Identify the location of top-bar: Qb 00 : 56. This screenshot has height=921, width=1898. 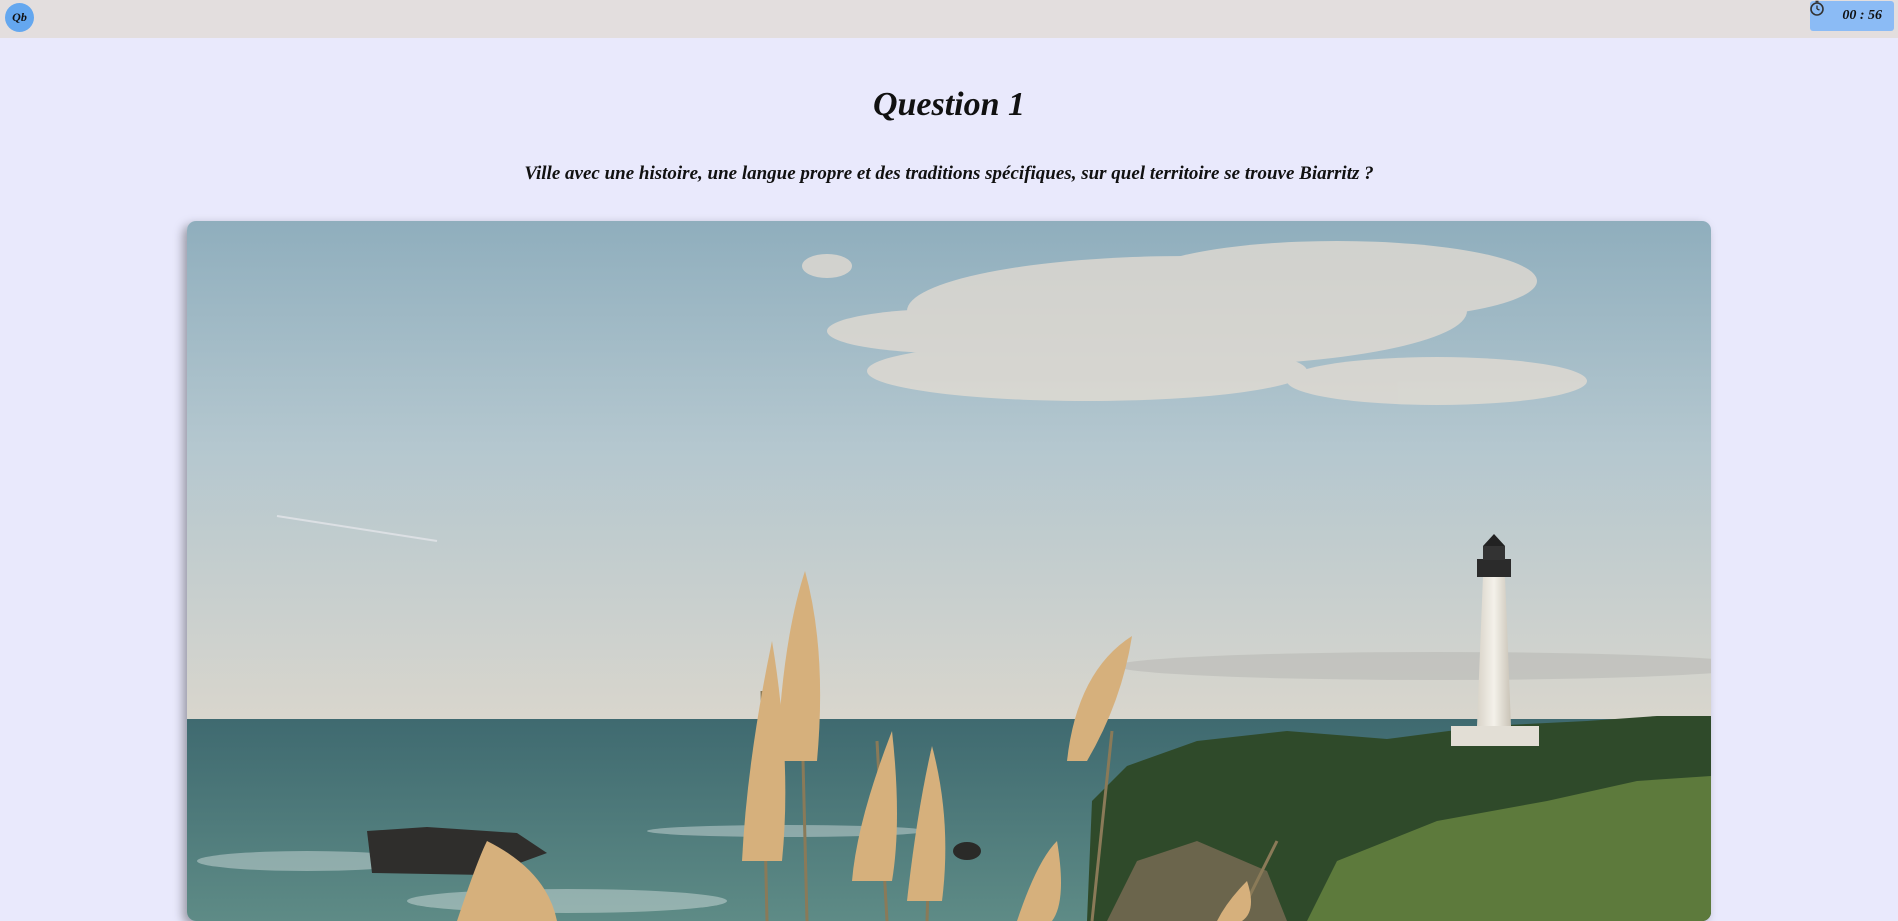
(949, 19).